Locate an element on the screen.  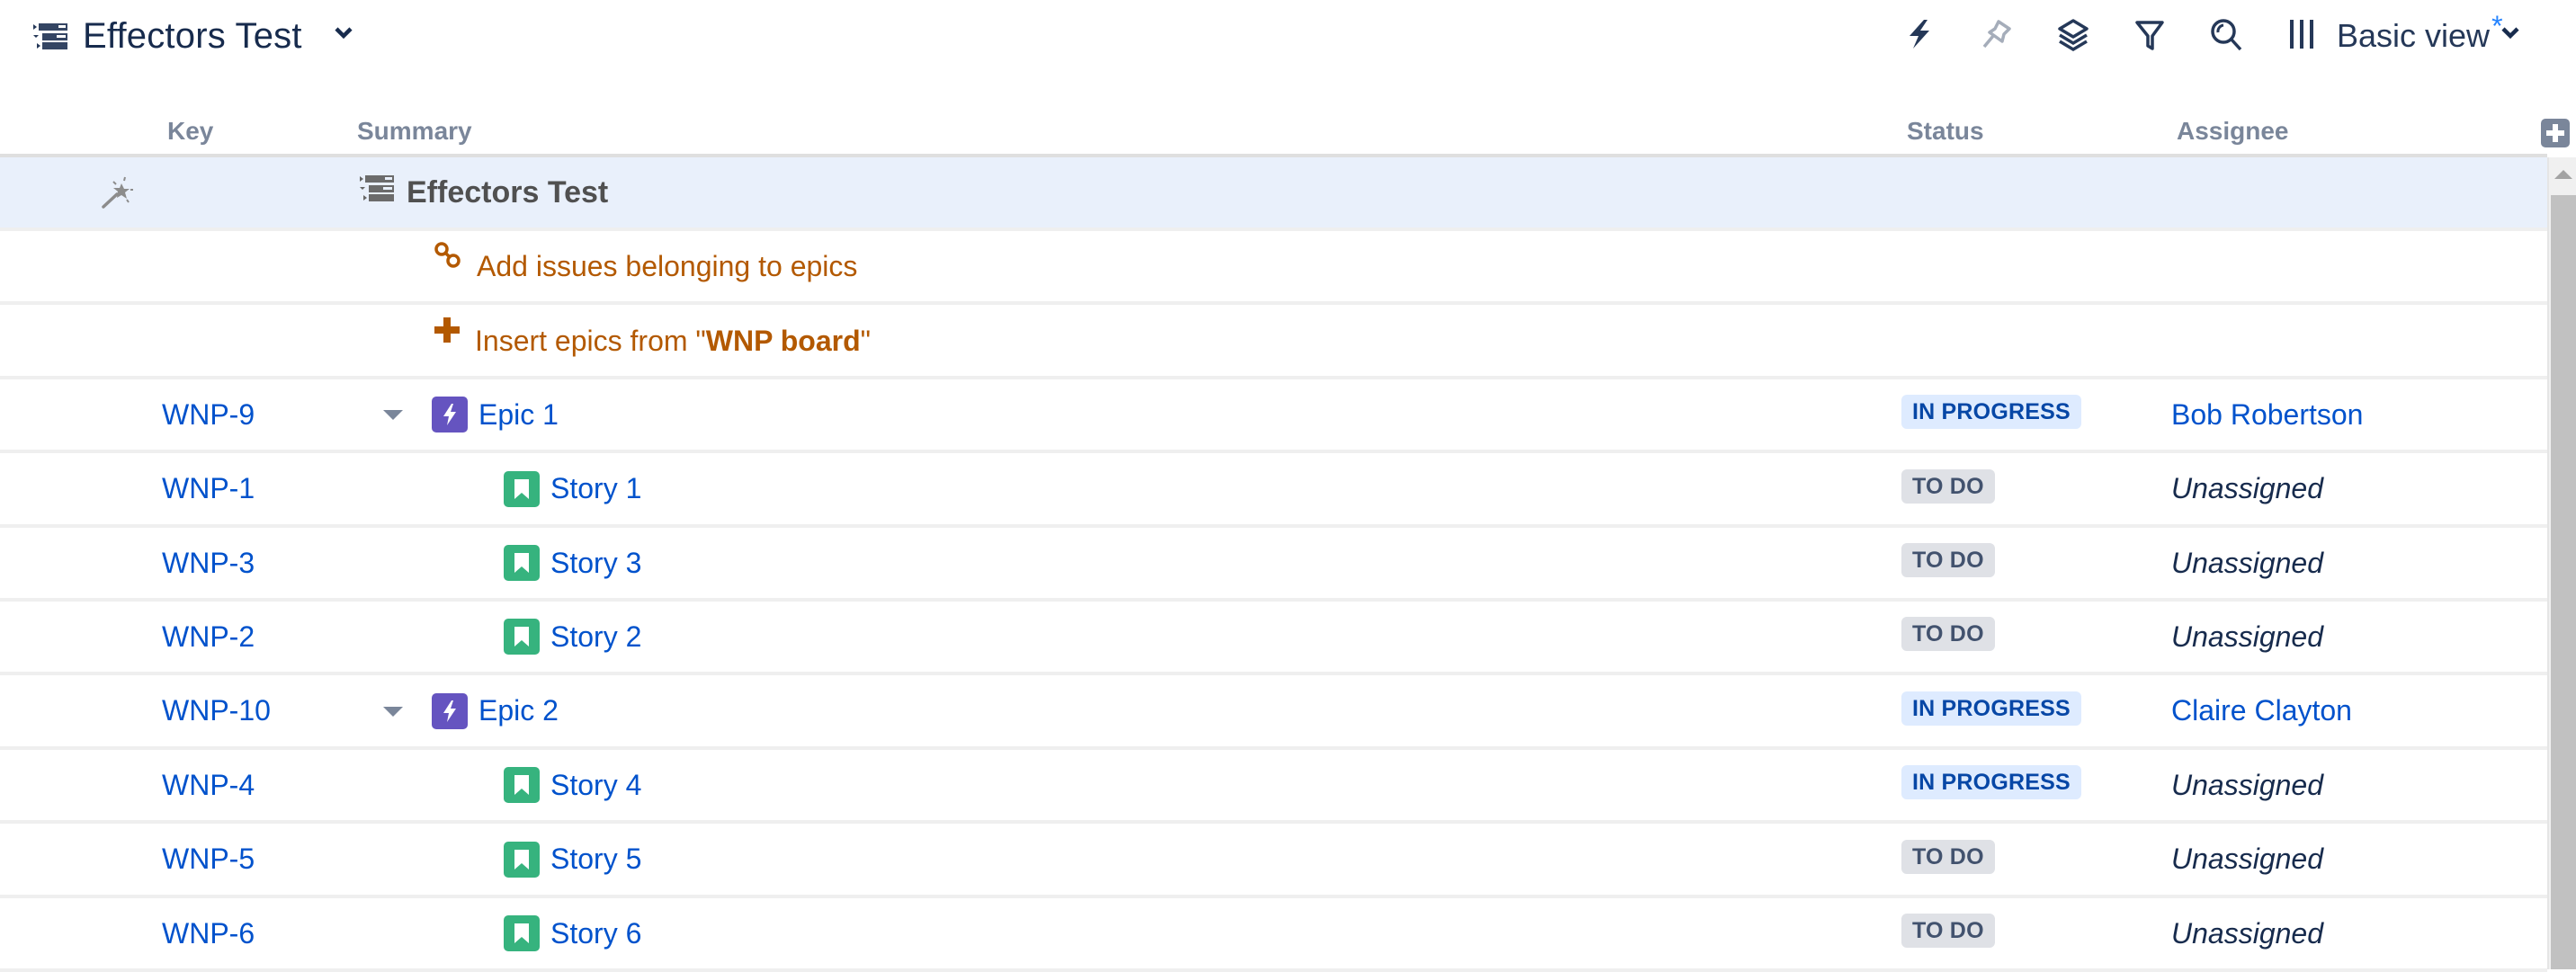
issue-summary: Story 5 is located at coordinates (572, 860).